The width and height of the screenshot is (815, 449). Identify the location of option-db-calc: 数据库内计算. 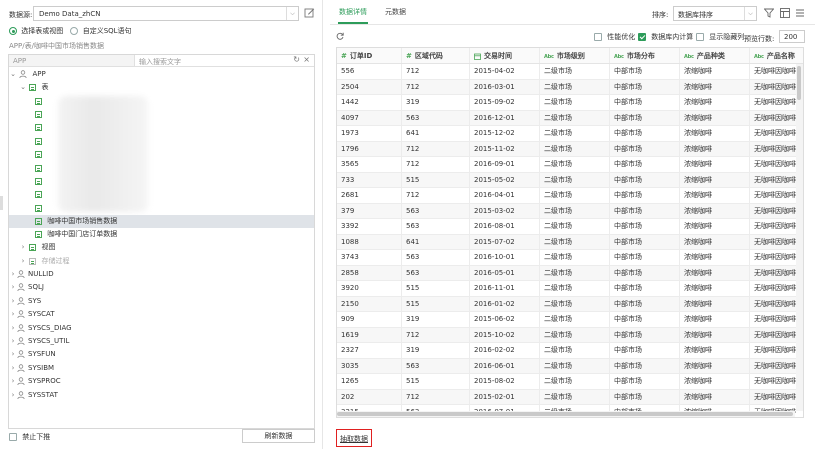
(665, 37).